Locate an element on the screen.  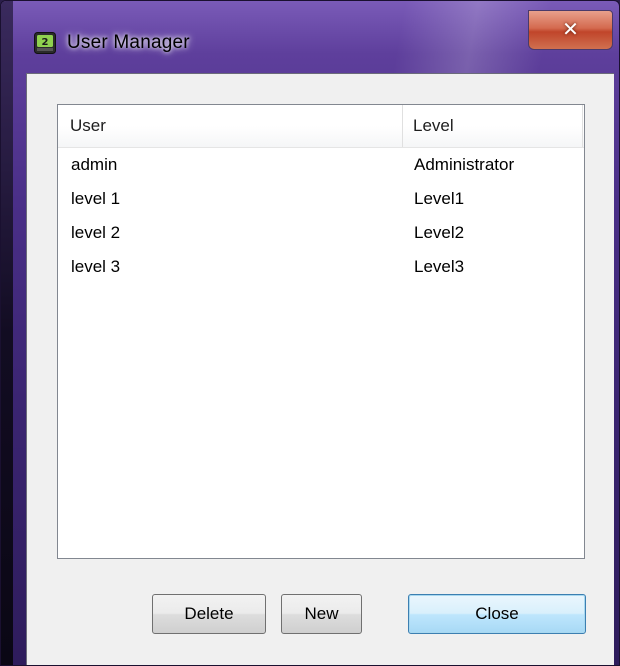
level-cell: Level3 is located at coordinates (439, 266).